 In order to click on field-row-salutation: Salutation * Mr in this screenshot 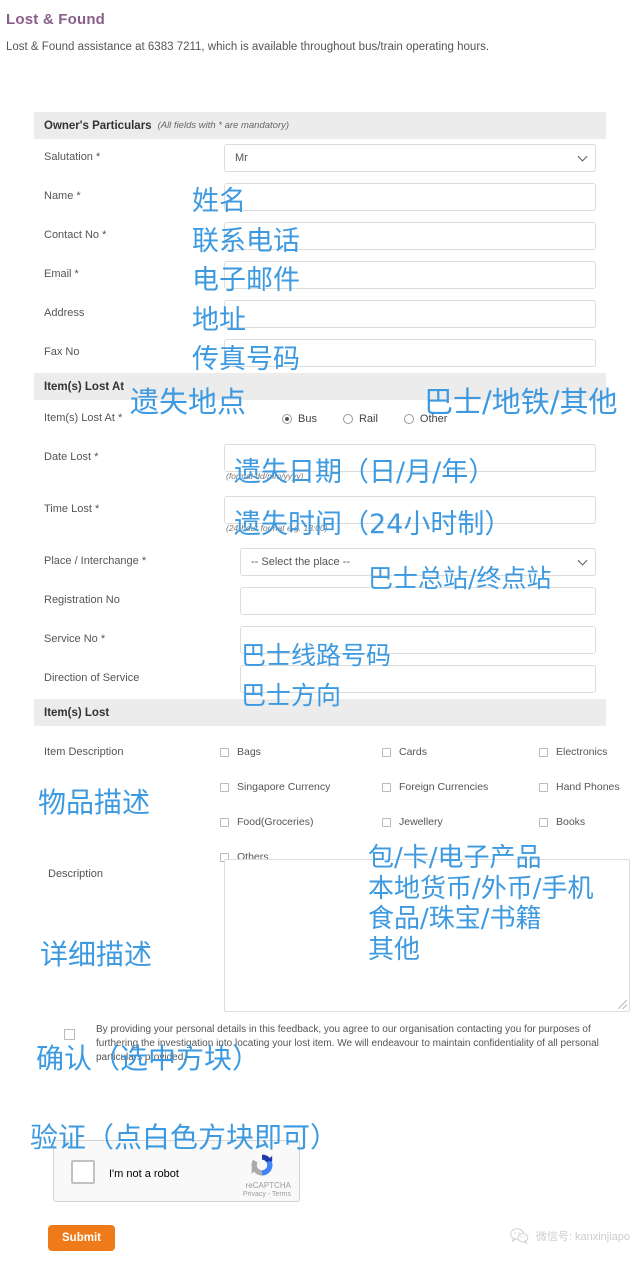, I will do `click(320, 158)`.